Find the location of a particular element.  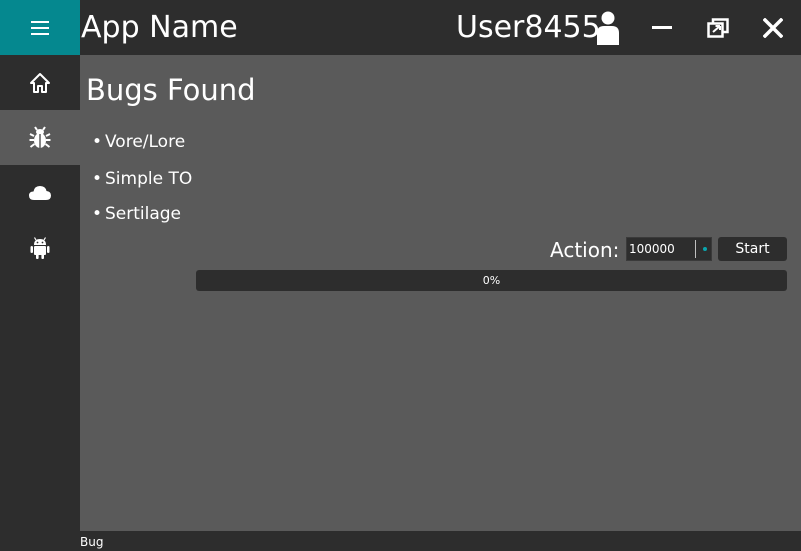

minimize-button is located at coordinates (662, 27).